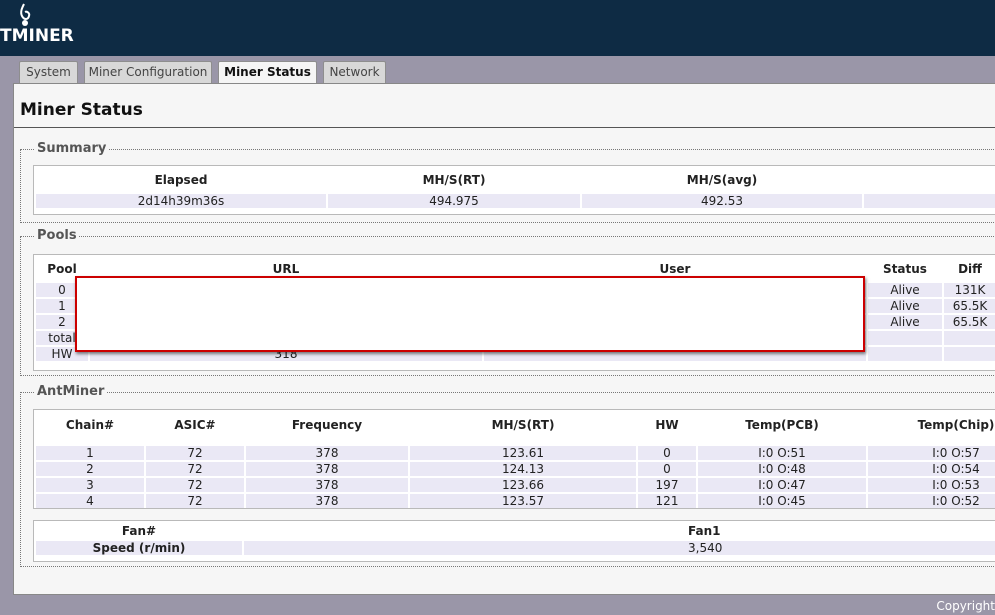 Image resolution: width=995 pixels, height=615 pixels. I want to click on chain-row-1: 1 72 378 123.61 0 I:0 O:51 I:0 O:57, so click(515, 453).